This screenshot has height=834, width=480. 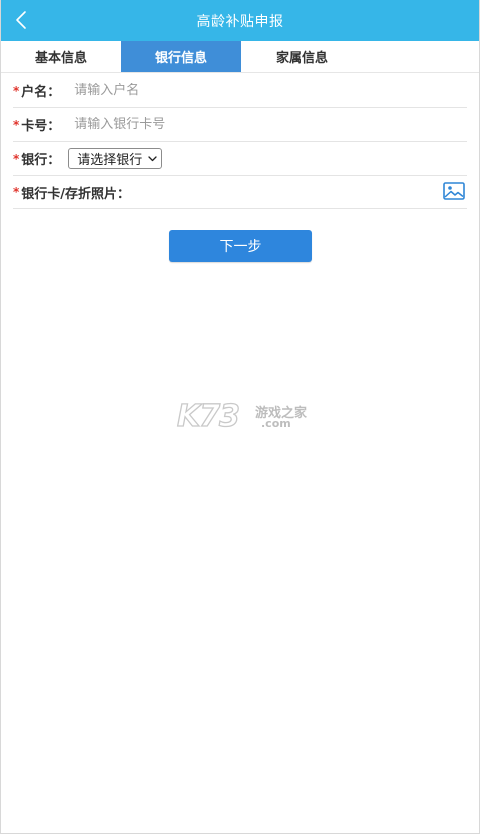 I want to click on watermark-domain: .com, so click(x=276, y=423).